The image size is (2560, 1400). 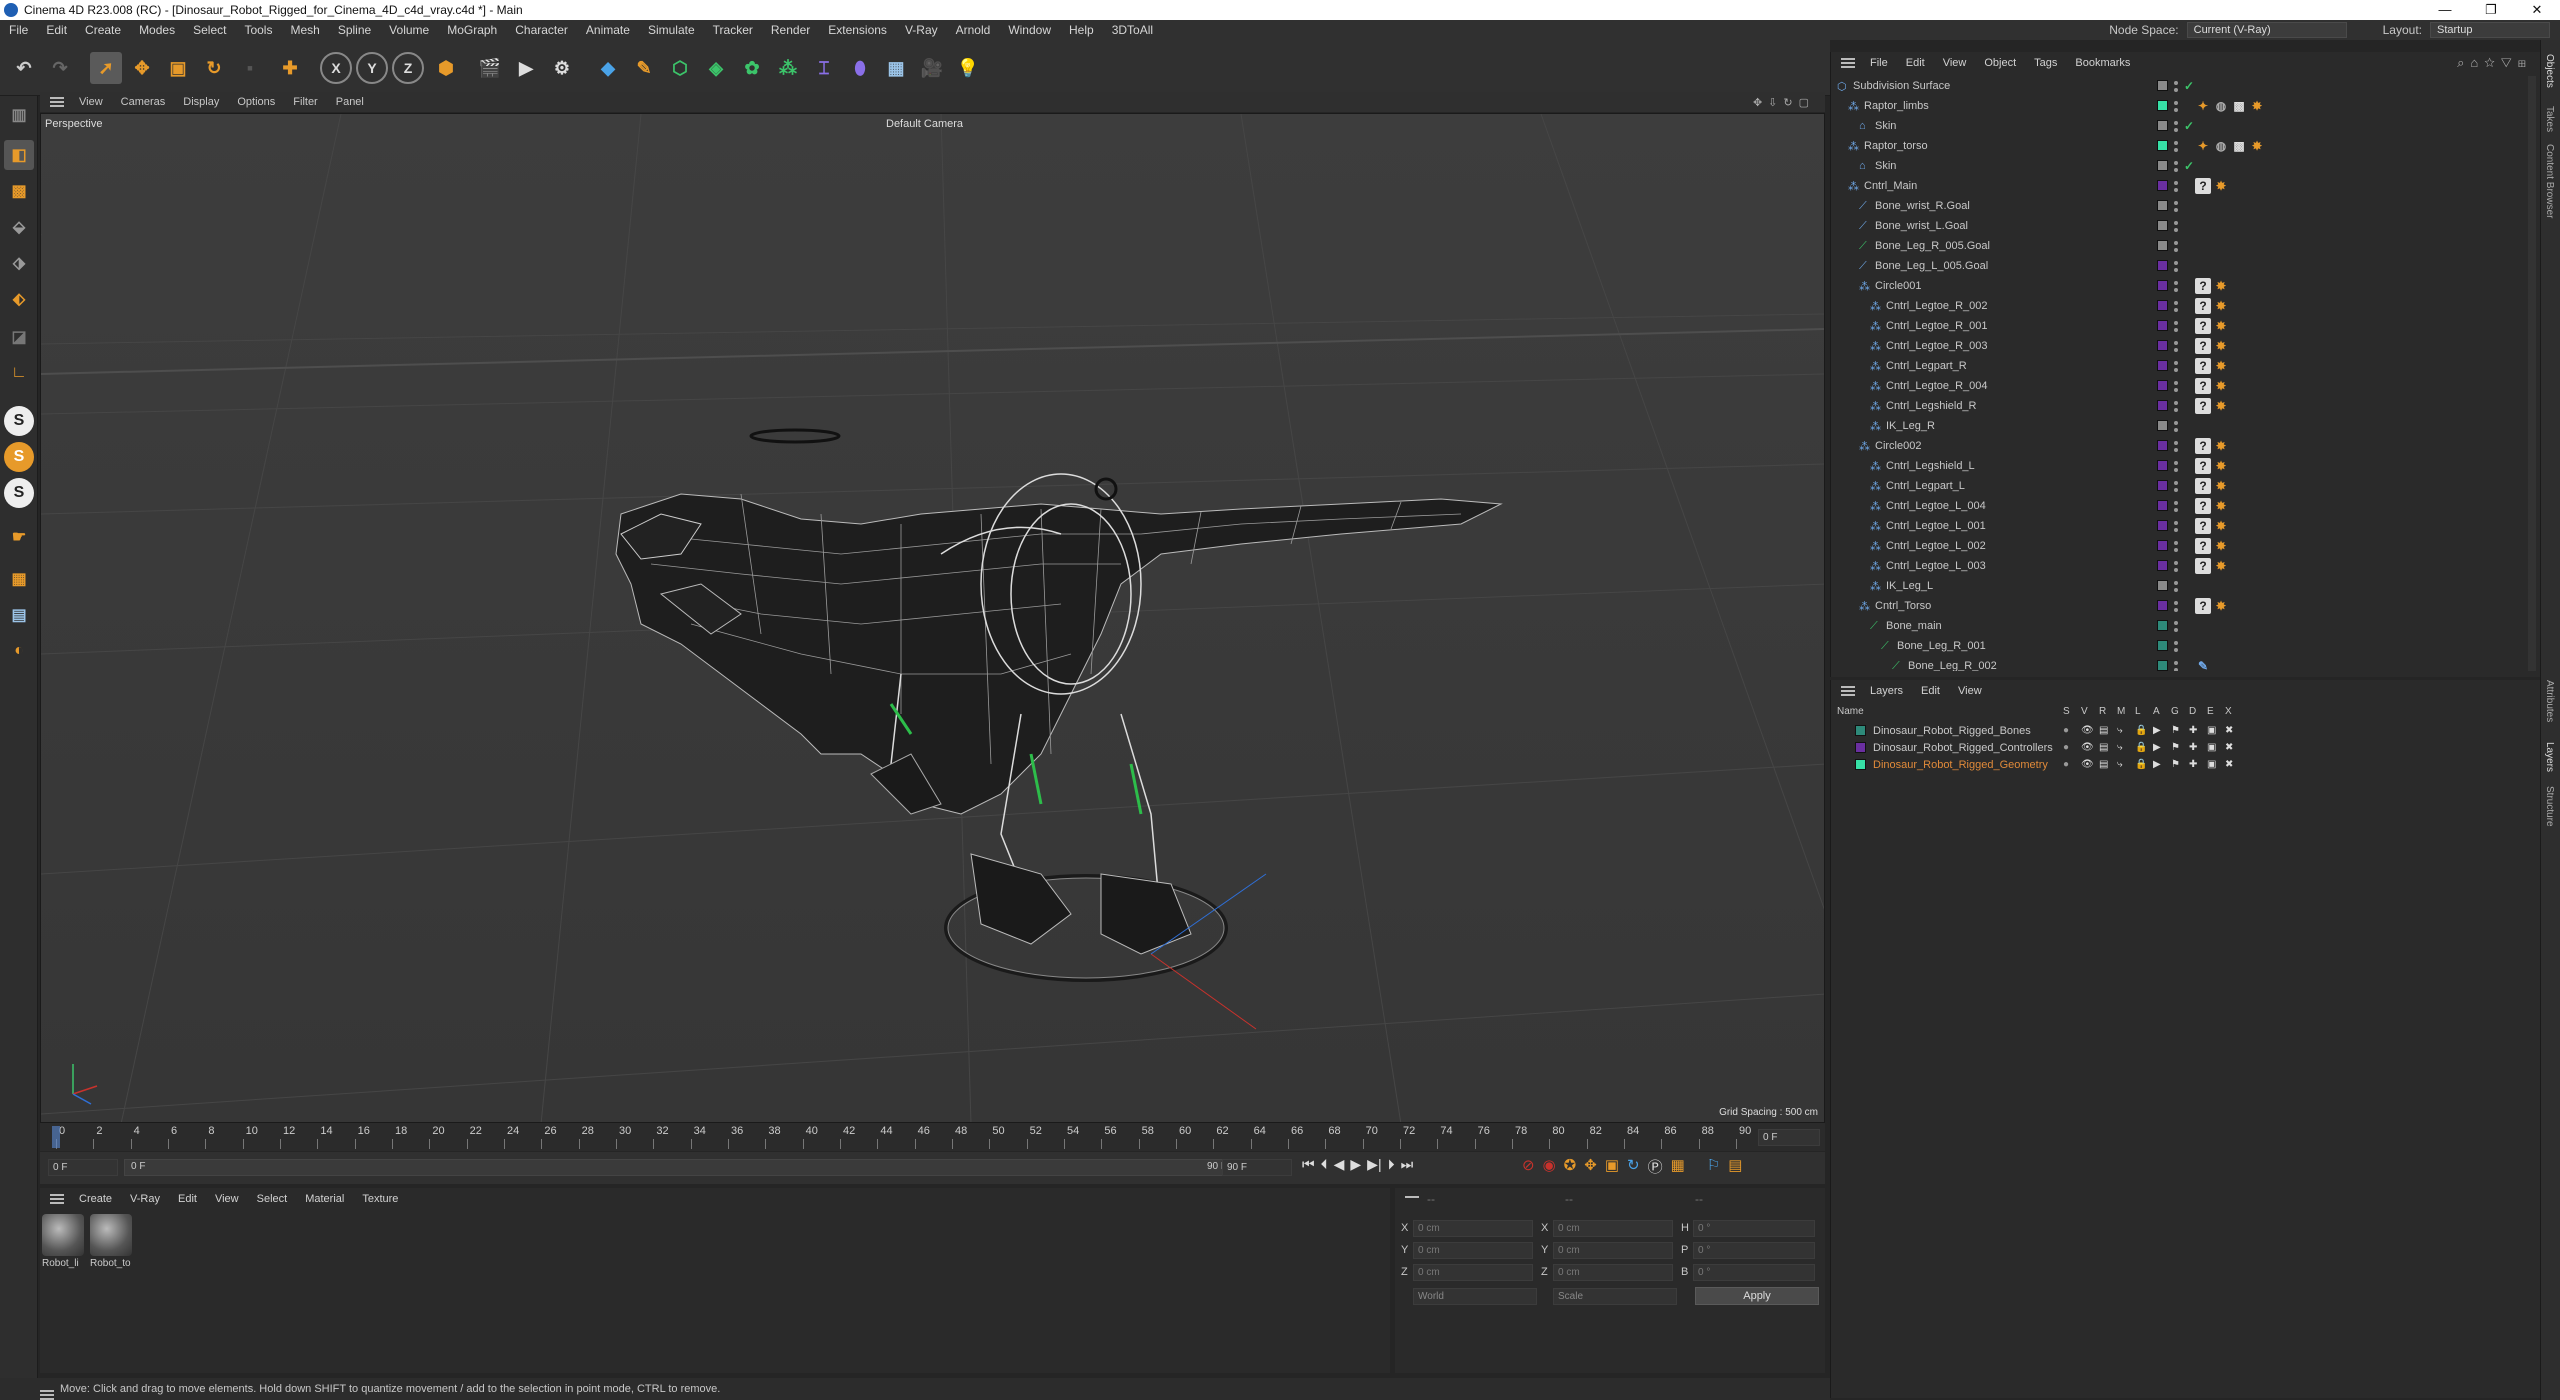 I want to click on prev-frame-icon: ◀, so click(x=1339, y=1164).